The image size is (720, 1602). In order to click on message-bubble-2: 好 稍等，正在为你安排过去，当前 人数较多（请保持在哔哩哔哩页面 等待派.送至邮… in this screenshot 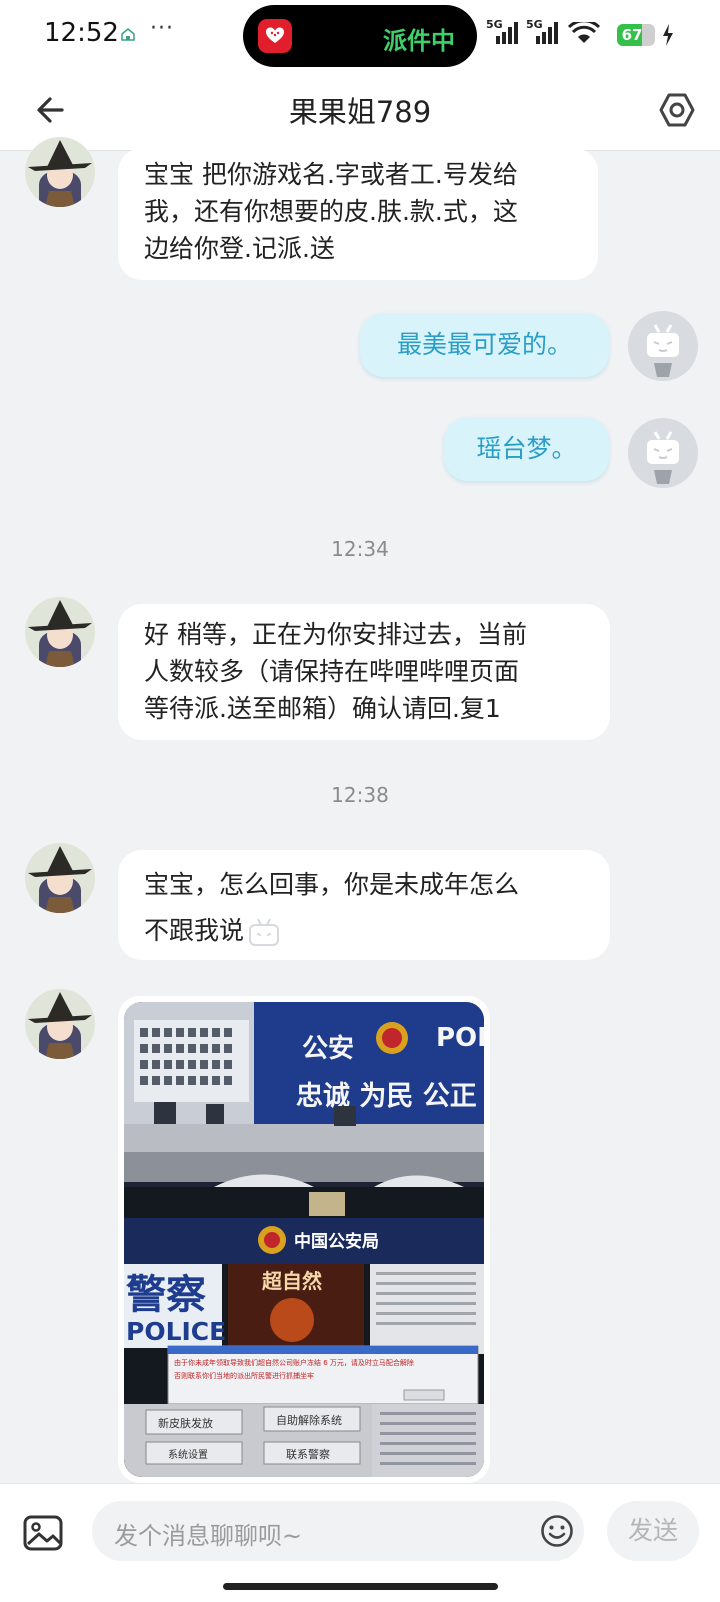, I will do `click(364, 672)`.